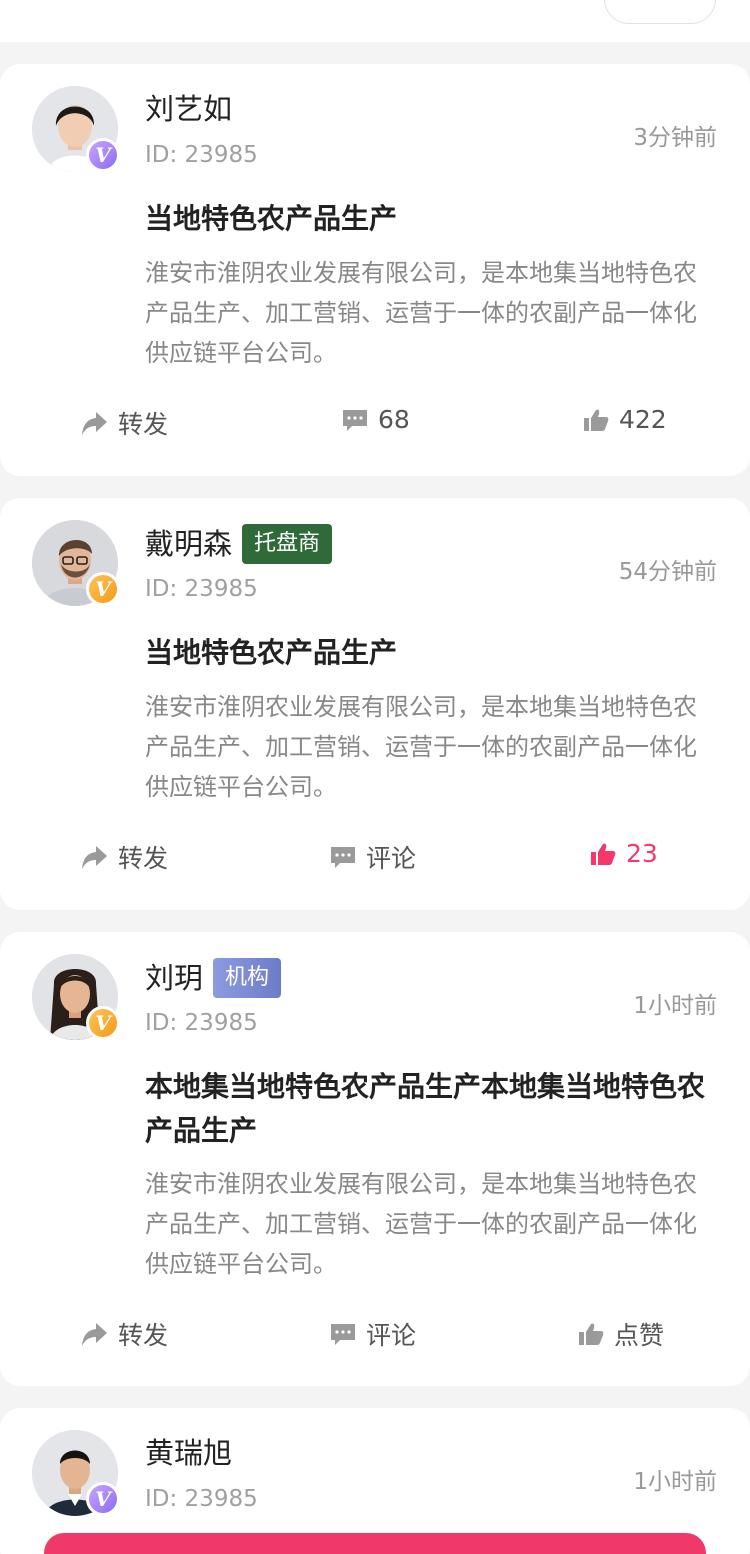 The height and width of the screenshot is (1554, 750). I want to click on author-row: 刘艺如, so click(188, 109).